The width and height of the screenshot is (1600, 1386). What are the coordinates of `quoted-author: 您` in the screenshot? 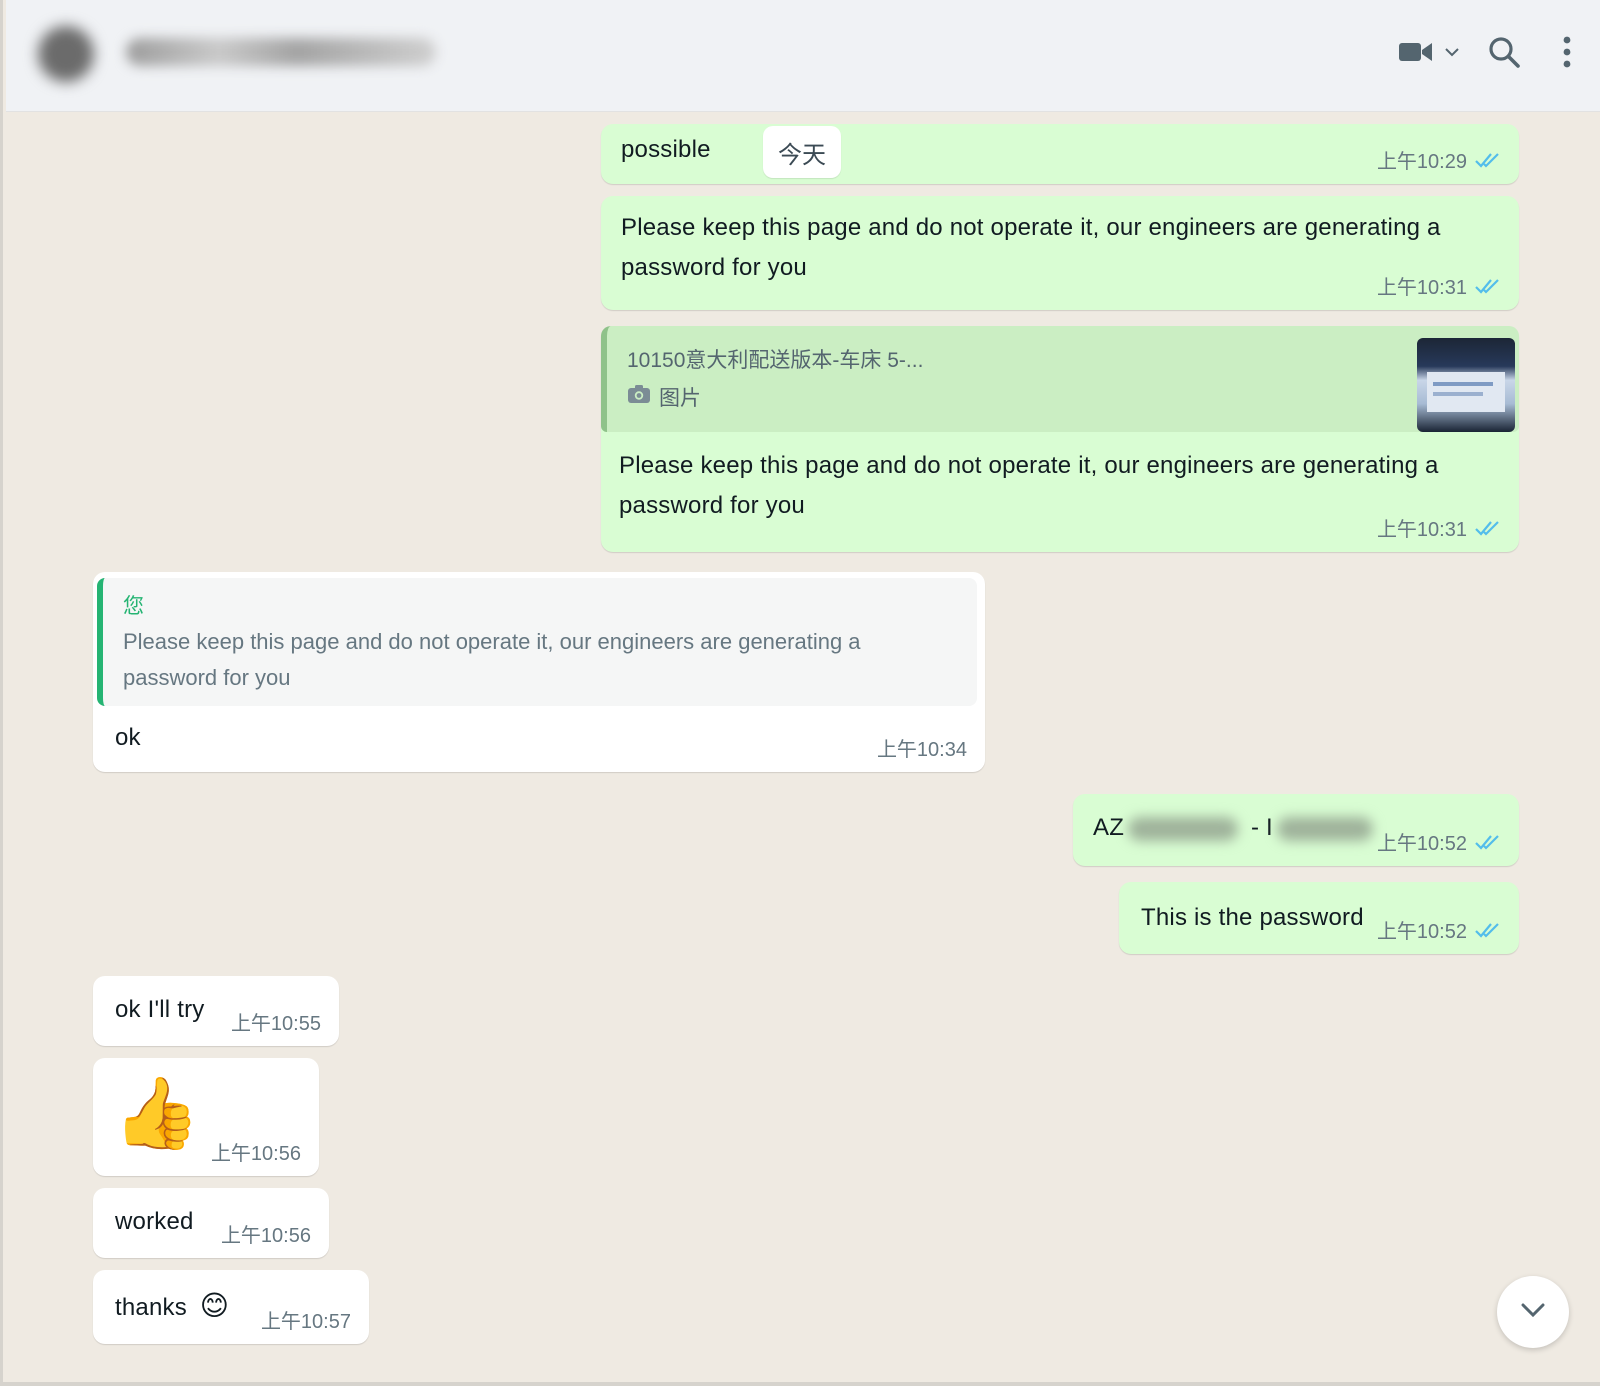 It's located at (133, 606).